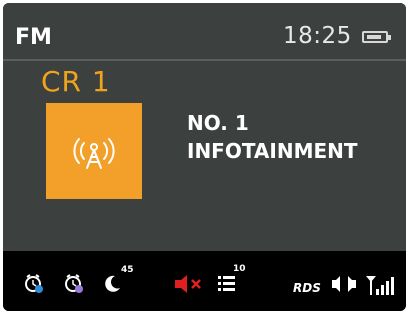 The image size is (409, 314). What do you see at coordinates (94, 153) in the screenshot?
I see `broadcast-tower-icon` at bounding box center [94, 153].